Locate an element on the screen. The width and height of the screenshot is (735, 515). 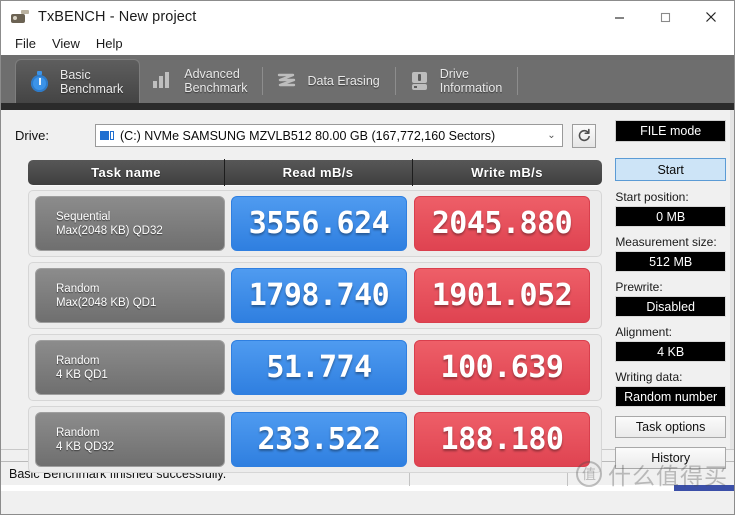
measurement-size-value: 512 MB is located at coordinates (670, 261).